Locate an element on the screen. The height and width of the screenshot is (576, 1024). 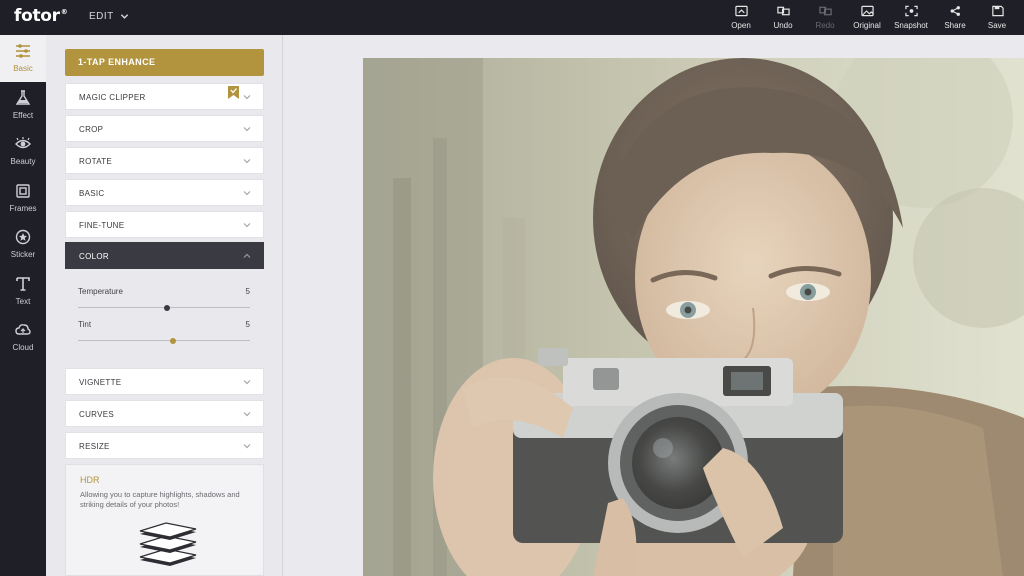
sidebar-item-sticker: Sticker is located at coordinates (23, 244).